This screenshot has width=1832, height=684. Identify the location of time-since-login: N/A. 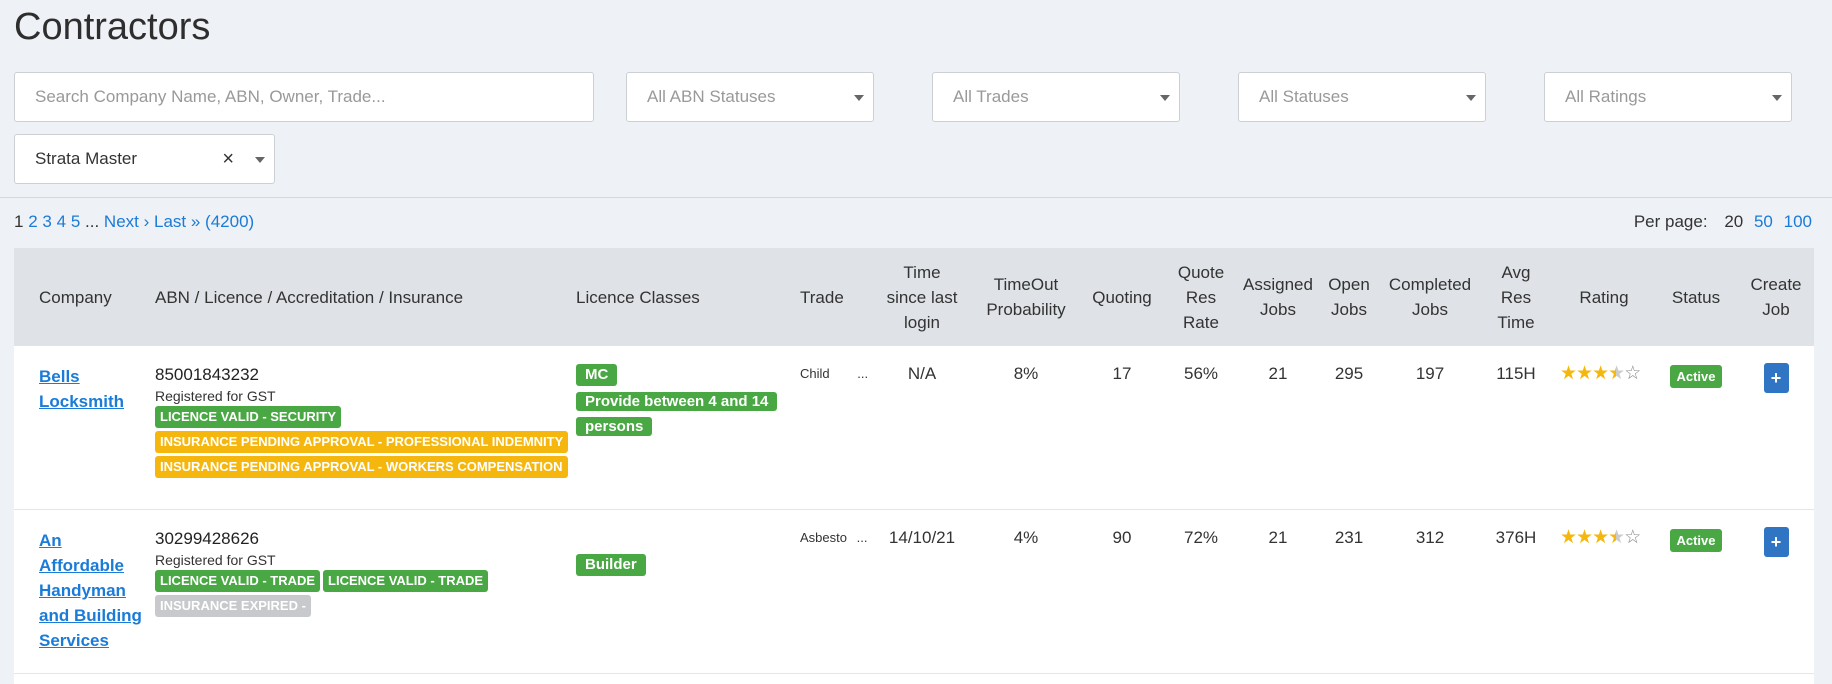
(922, 373).